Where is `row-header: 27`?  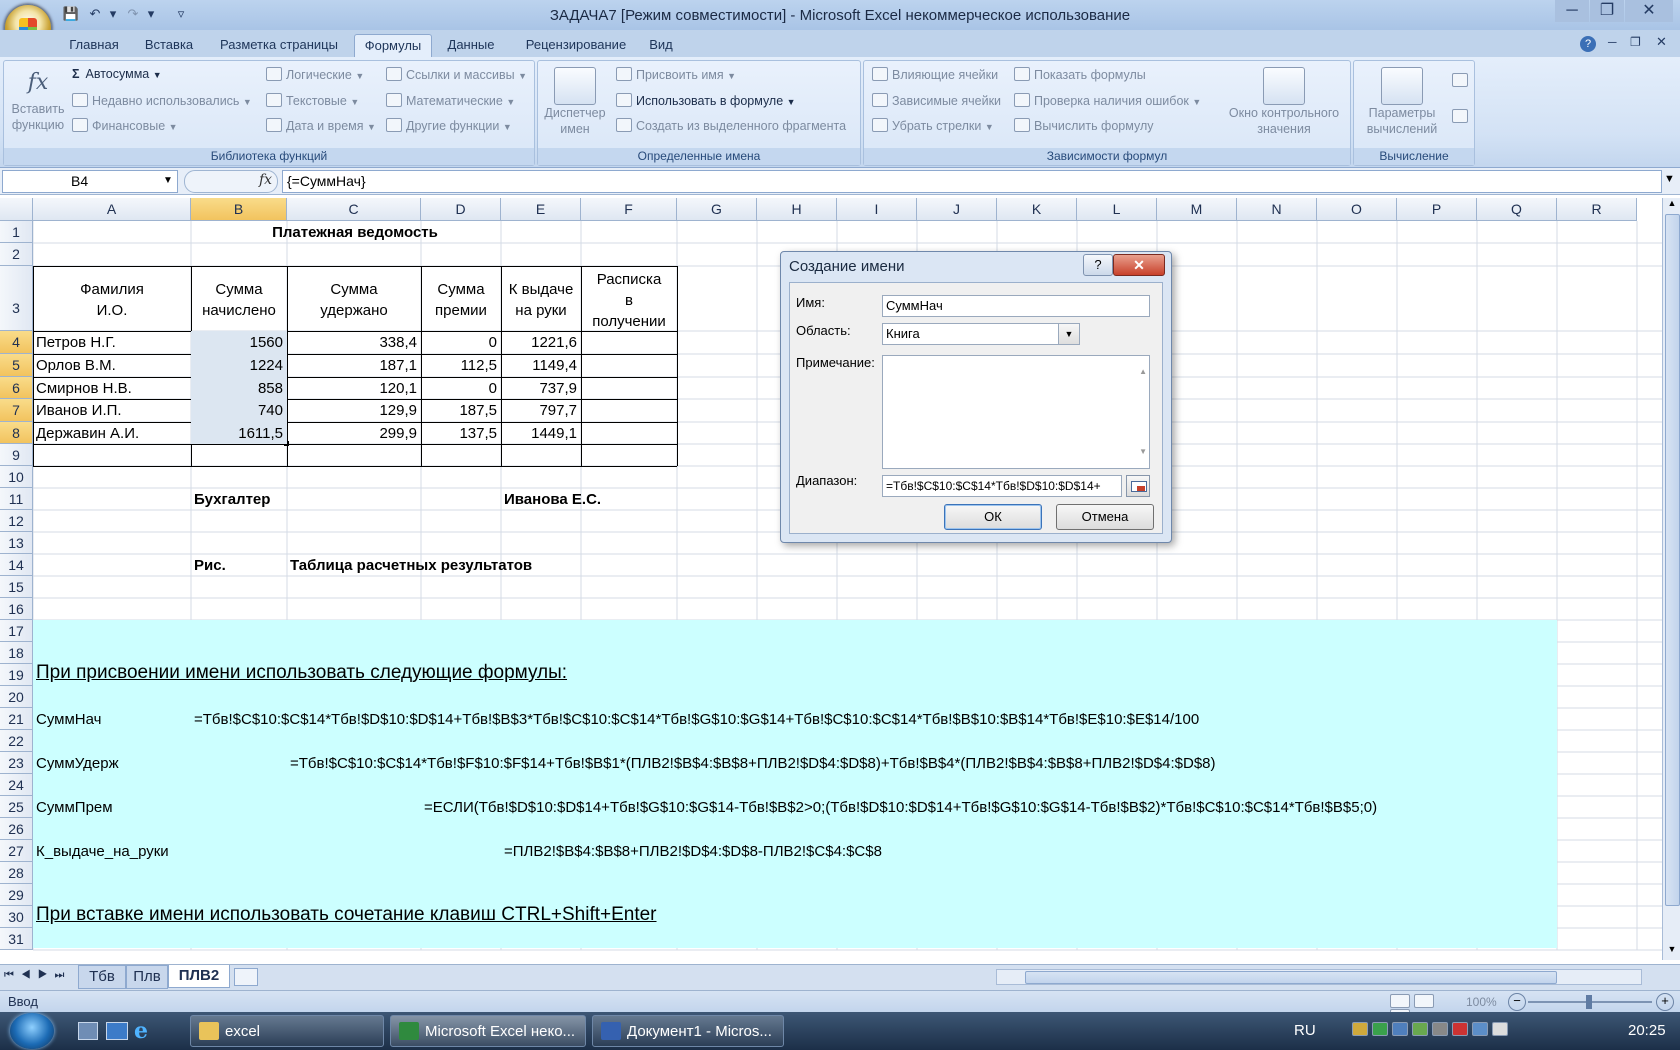
row-header: 27 is located at coordinates (16, 851).